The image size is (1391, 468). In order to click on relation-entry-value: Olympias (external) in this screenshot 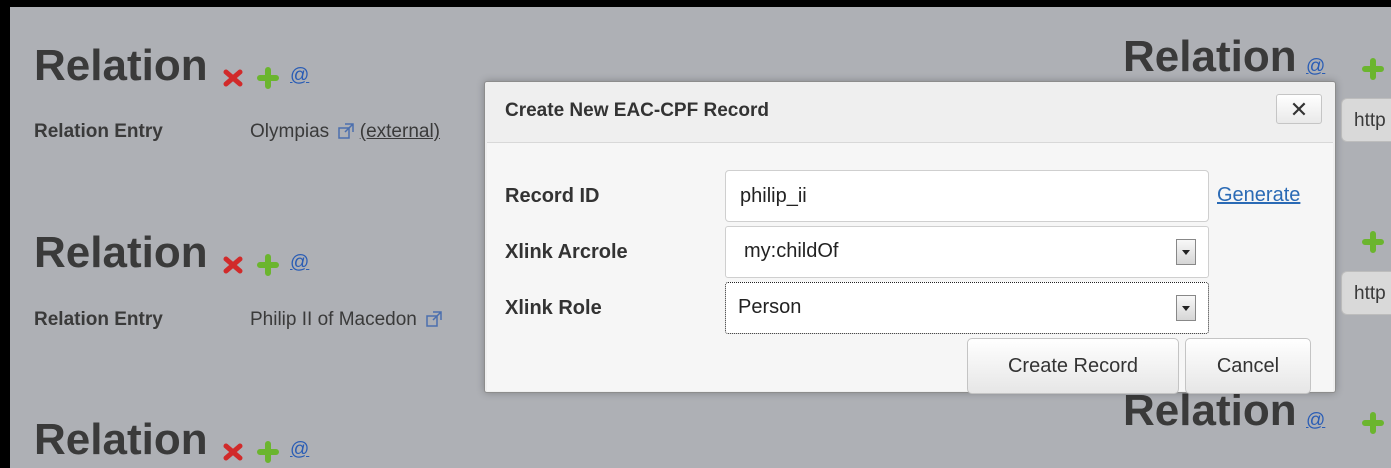, I will do `click(345, 132)`.